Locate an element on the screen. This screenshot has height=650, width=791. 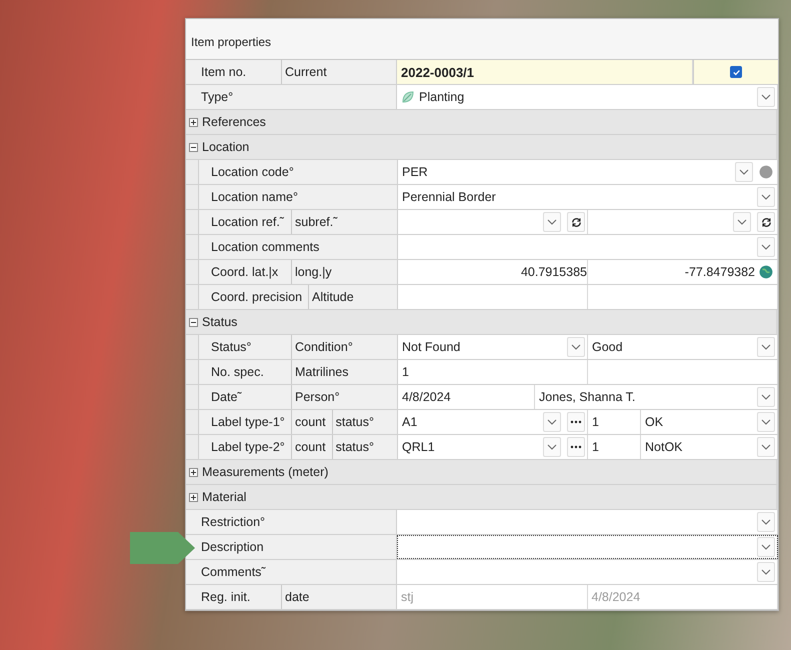
combo-field: Jones, Shanna T. is located at coordinates (656, 397).